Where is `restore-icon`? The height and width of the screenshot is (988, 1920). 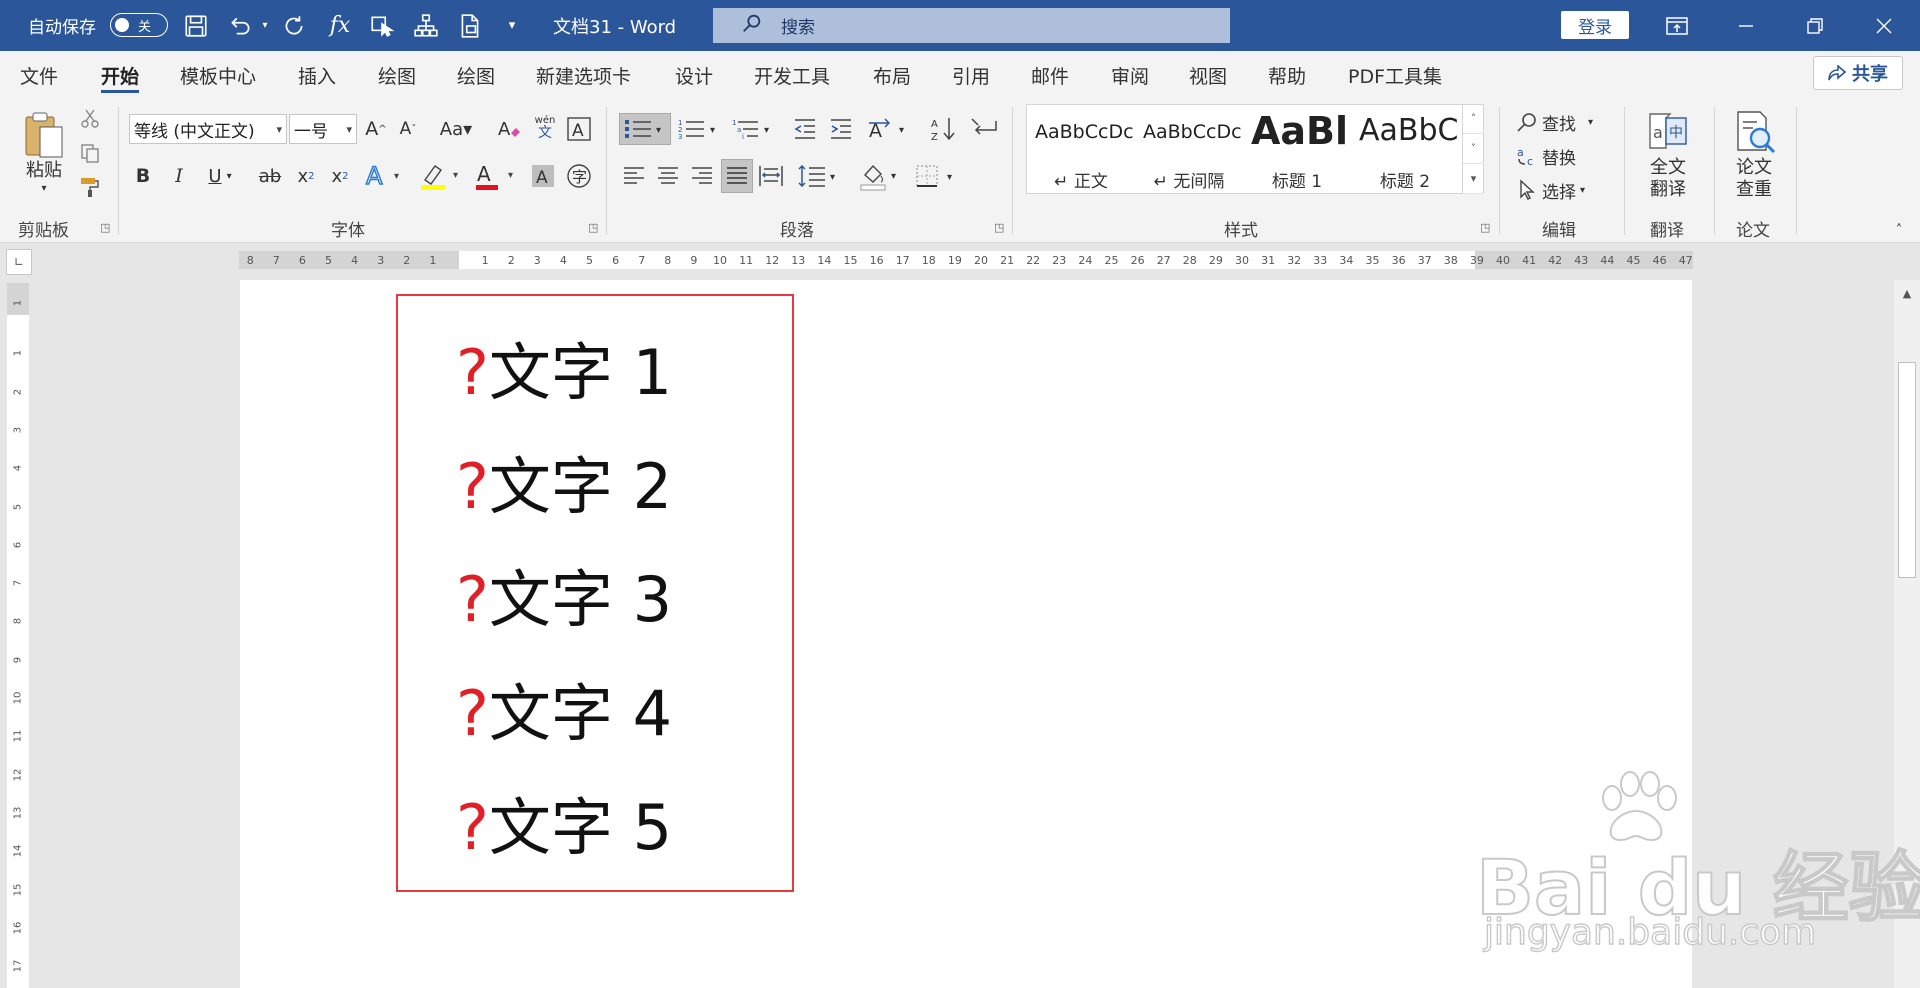 restore-icon is located at coordinates (1815, 25).